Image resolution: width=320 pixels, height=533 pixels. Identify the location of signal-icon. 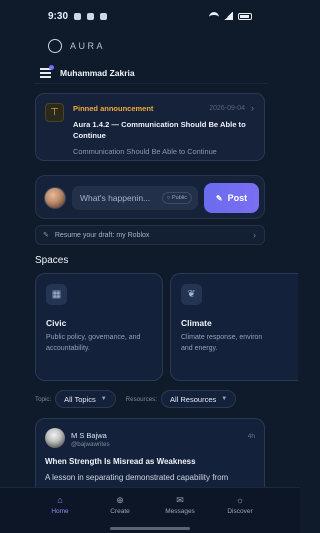
(228, 16).